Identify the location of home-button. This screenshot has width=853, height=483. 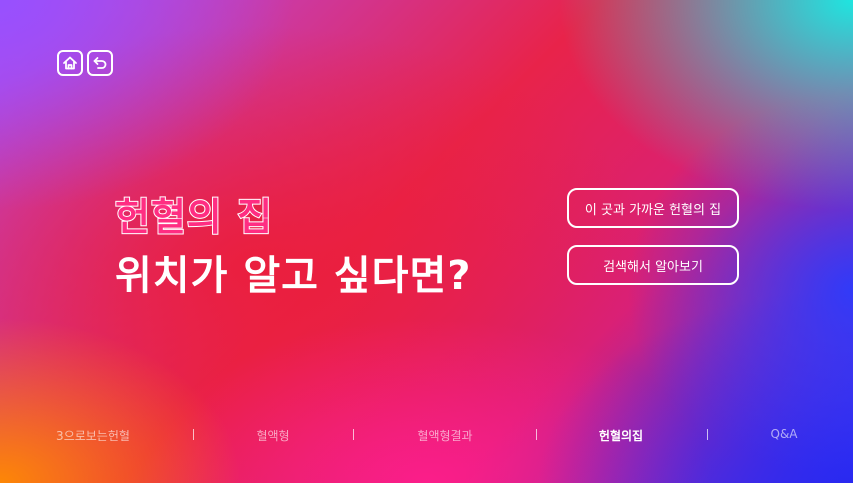
(70, 63).